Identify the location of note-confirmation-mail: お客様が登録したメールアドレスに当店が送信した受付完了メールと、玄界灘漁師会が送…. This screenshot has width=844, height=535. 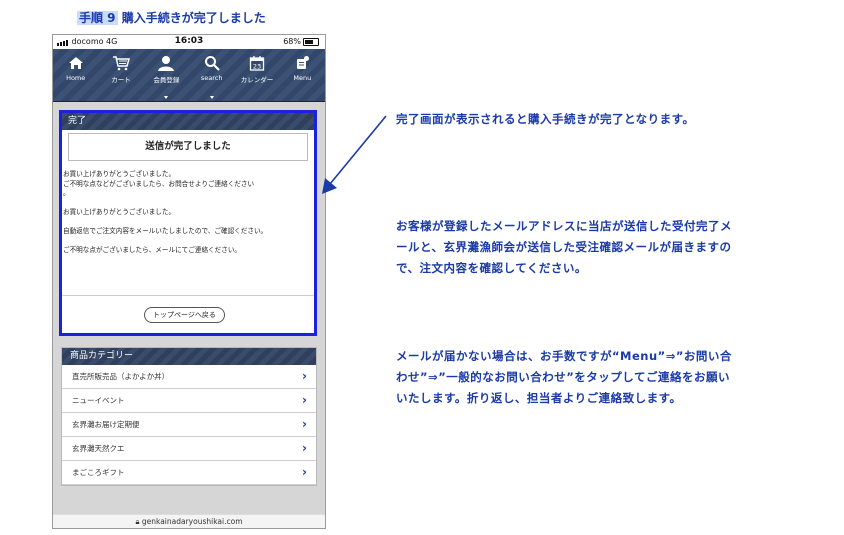
(564, 247).